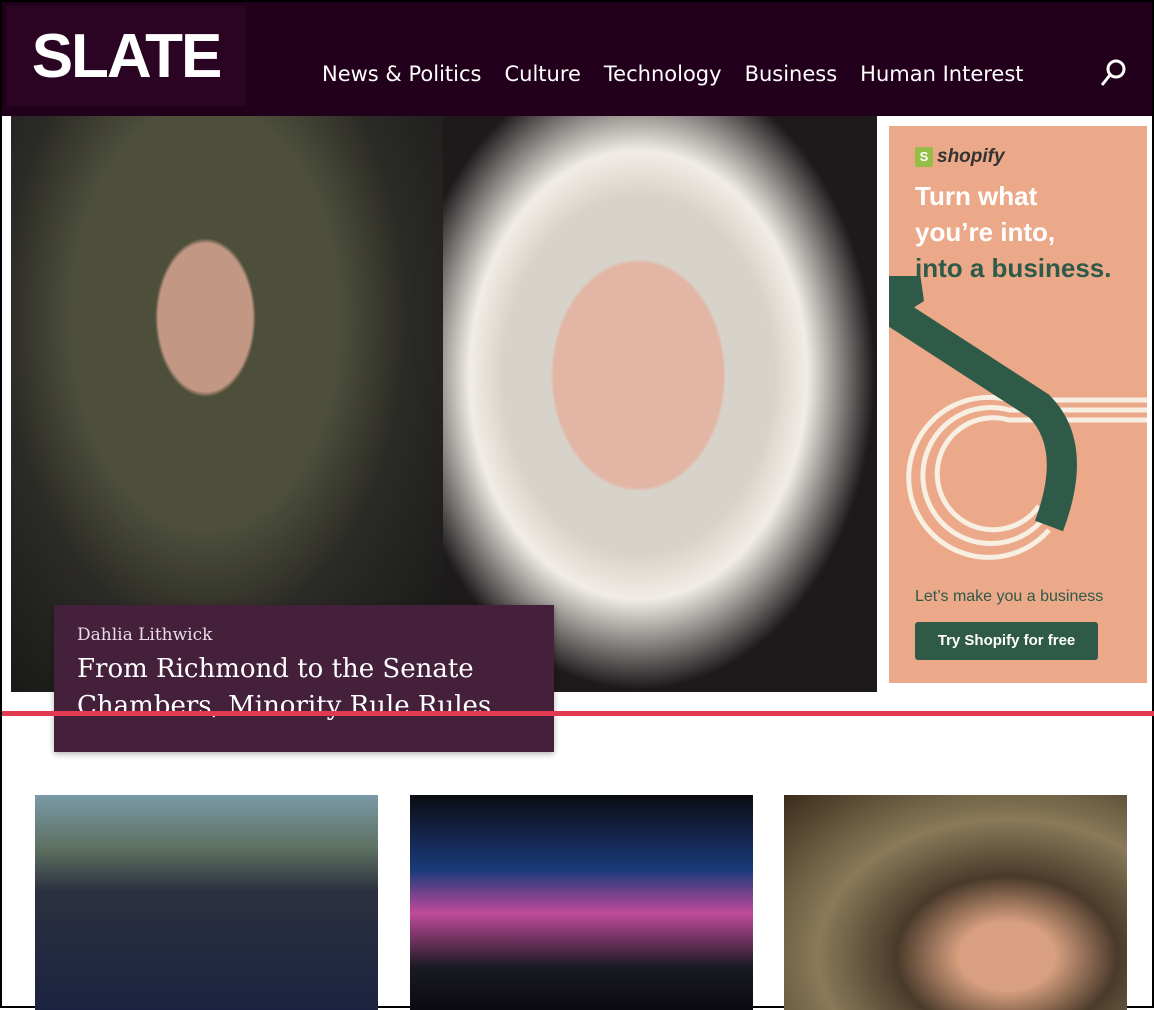 The width and height of the screenshot is (1154, 1010). I want to click on section-divider, so click(578, 713).